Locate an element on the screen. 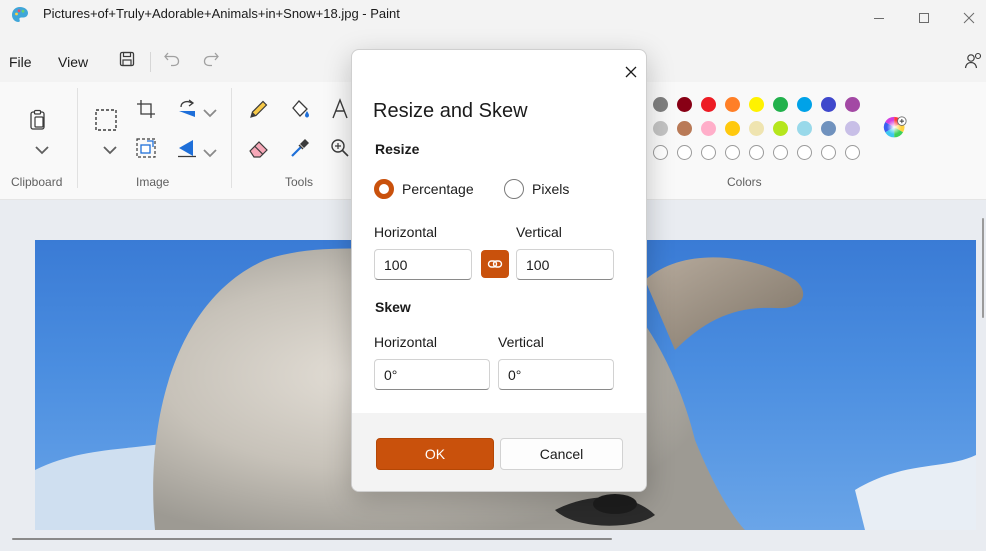  save-icon is located at coordinates (127, 59).